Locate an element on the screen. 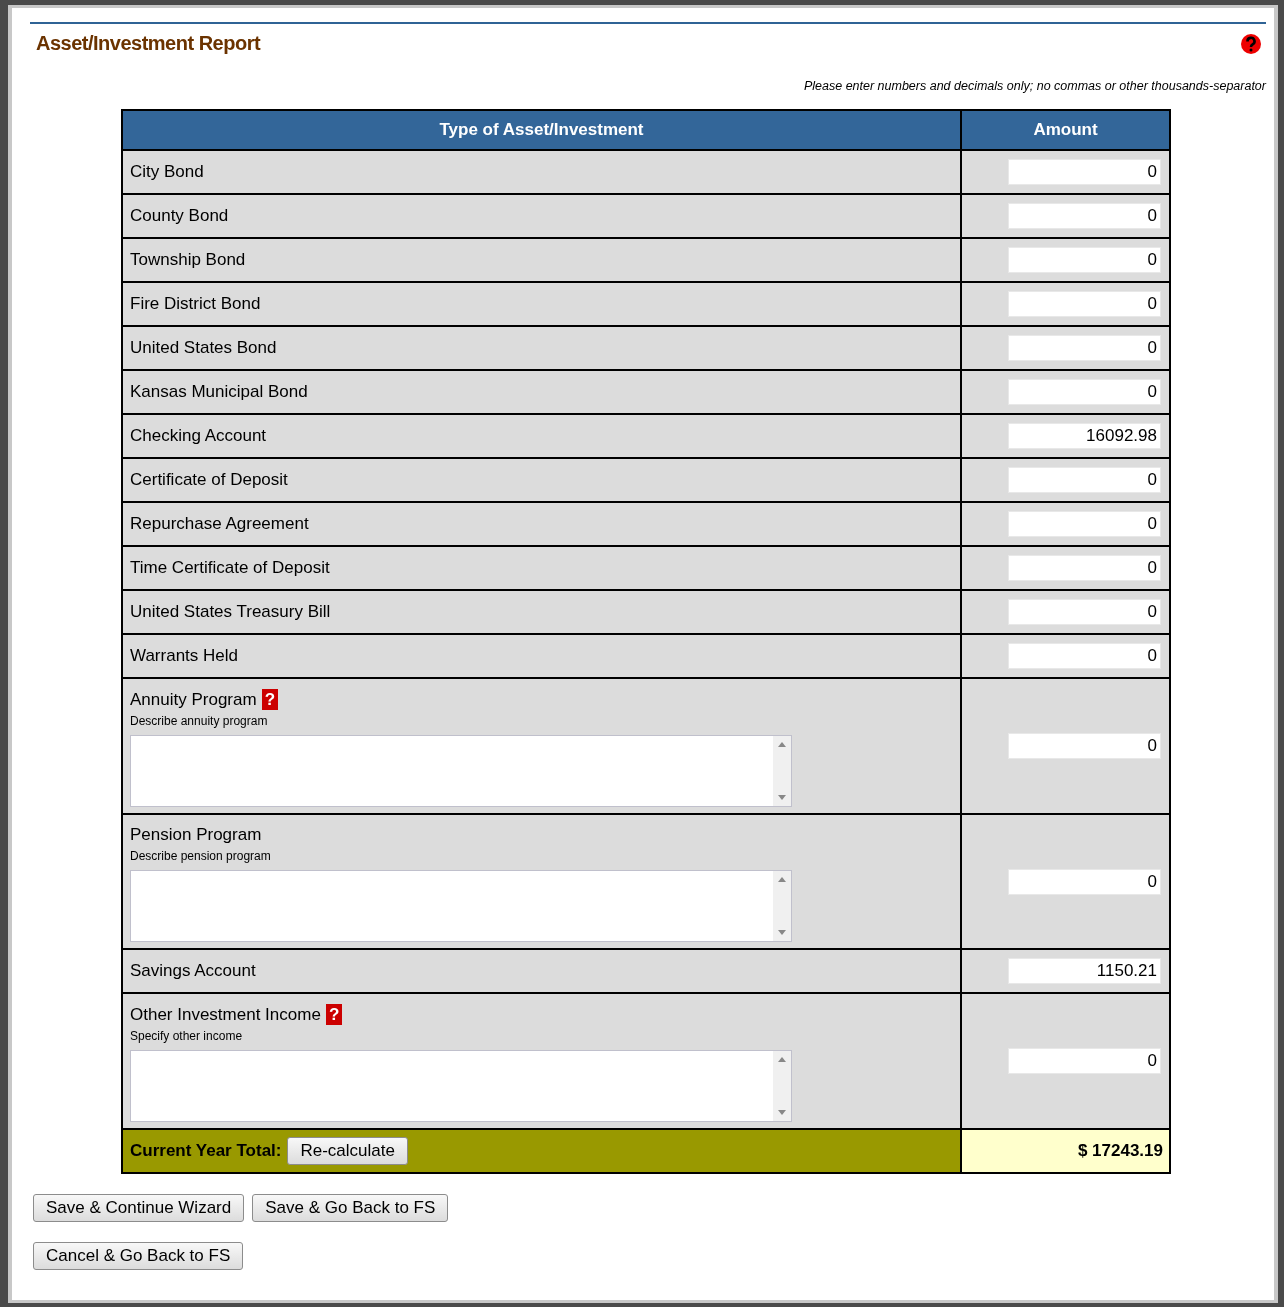 This screenshot has height=1307, width=1284. column-header: Type of Asset/Investment is located at coordinates (541, 130).